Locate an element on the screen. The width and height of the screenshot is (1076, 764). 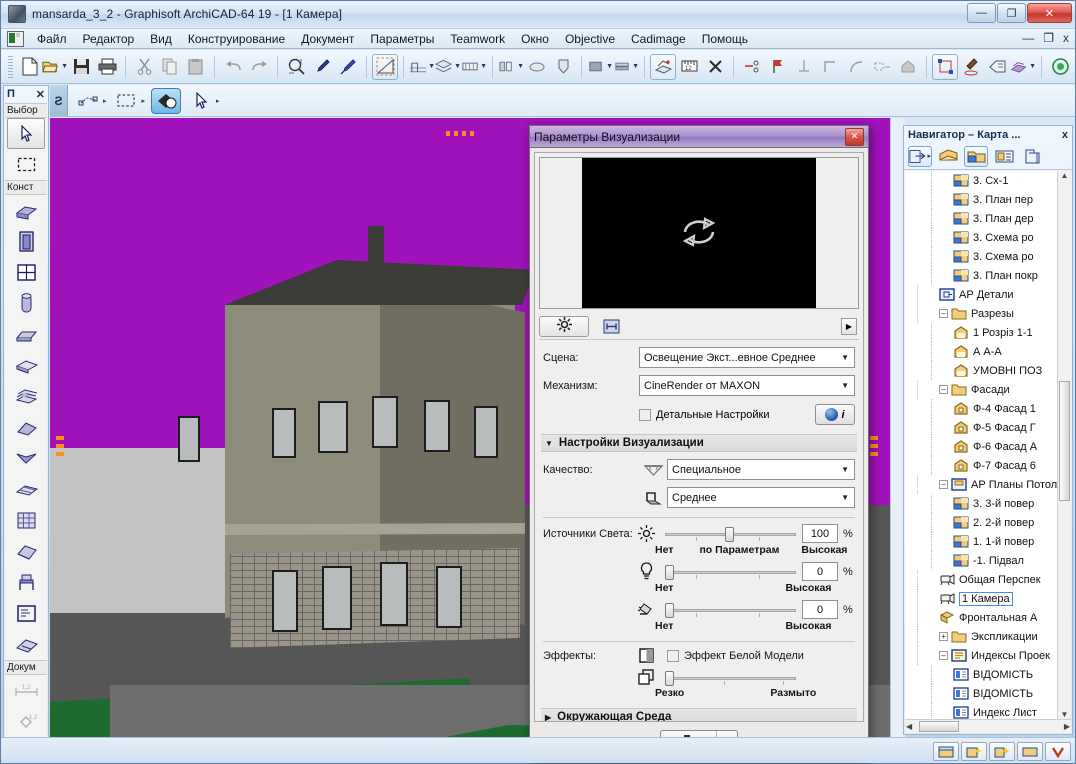
tree-item: ВІДОМІСТЬ is located at coordinates (988, 693).